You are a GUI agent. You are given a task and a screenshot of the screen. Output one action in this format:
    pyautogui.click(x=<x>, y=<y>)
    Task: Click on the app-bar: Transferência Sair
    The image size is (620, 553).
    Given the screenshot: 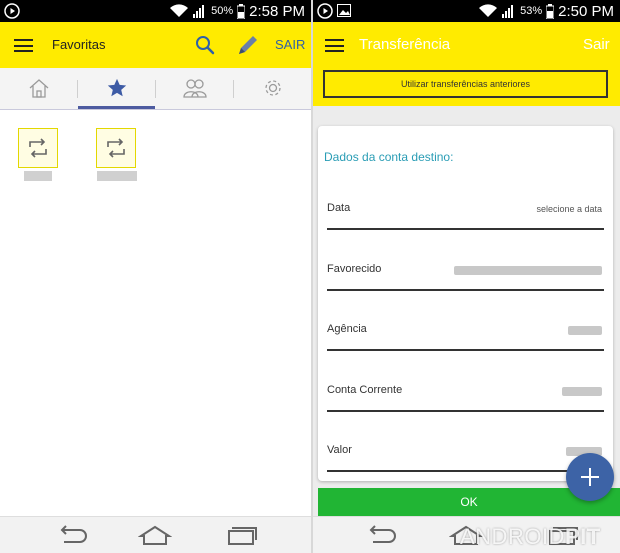 What is the action you would take?
    pyautogui.click(x=466, y=45)
    